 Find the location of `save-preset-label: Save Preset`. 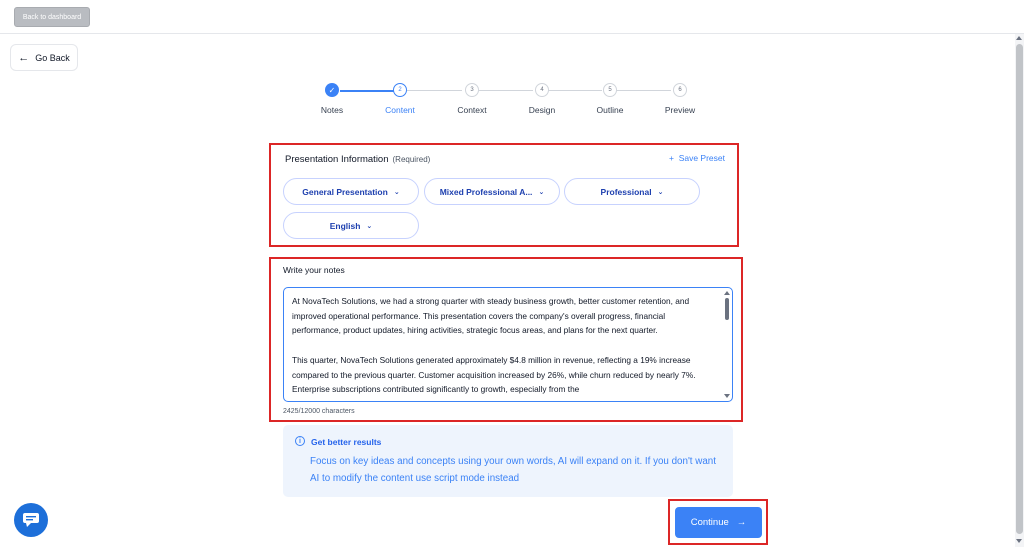

save-preset-label: Save Preset is located at coordinates (701, 158).